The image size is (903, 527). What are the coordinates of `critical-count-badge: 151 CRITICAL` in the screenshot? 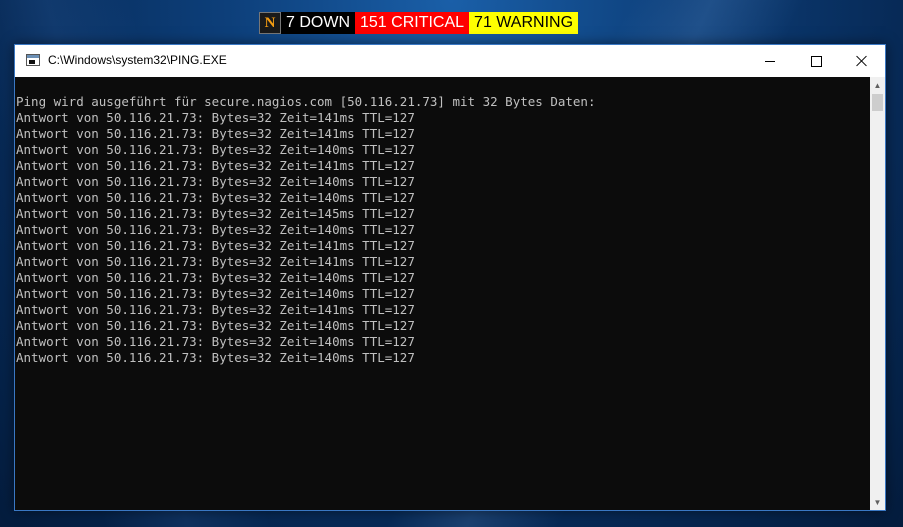 It's located at (412, 23).